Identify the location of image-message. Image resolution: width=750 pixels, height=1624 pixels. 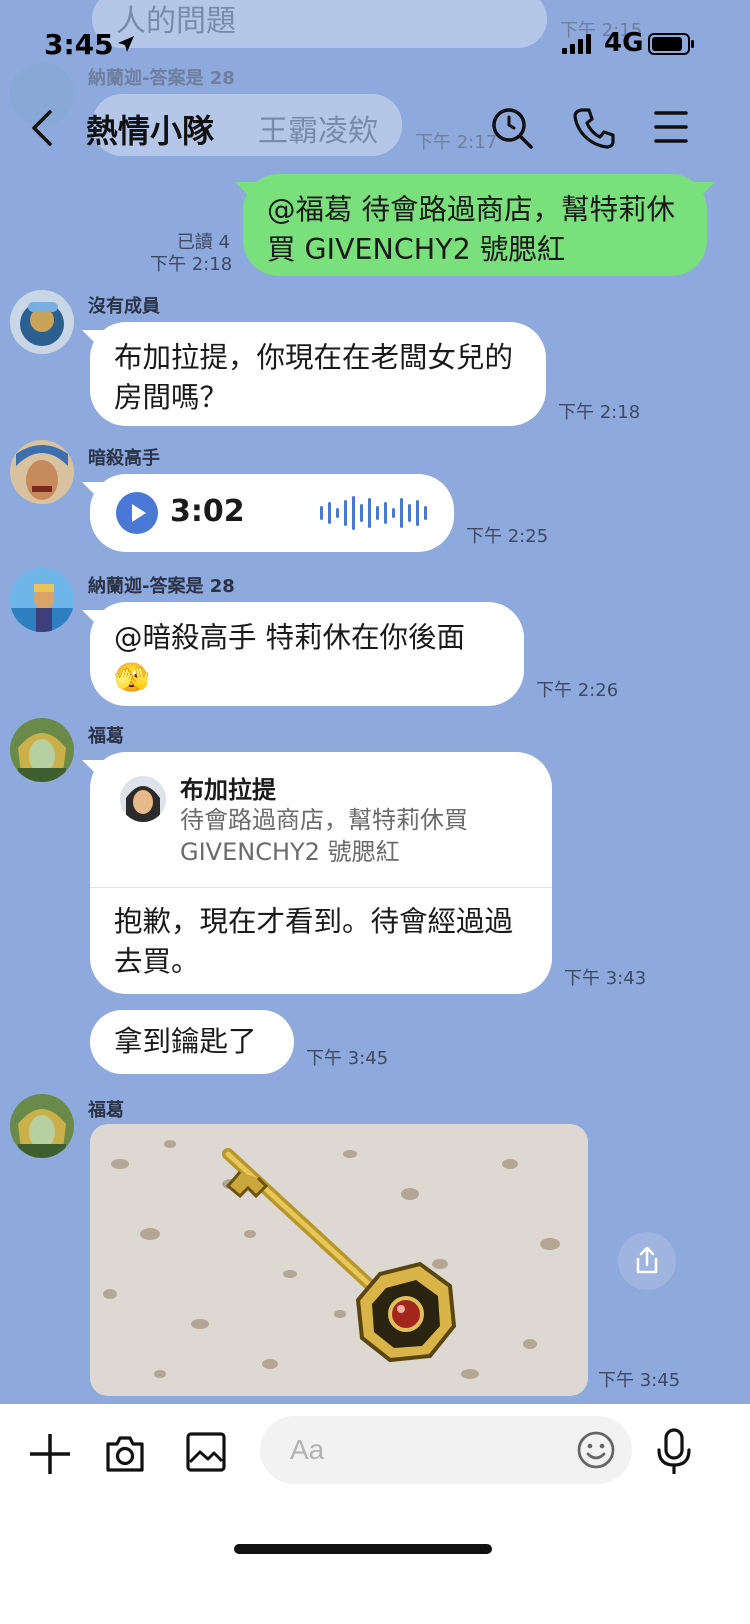
(339, 1260).